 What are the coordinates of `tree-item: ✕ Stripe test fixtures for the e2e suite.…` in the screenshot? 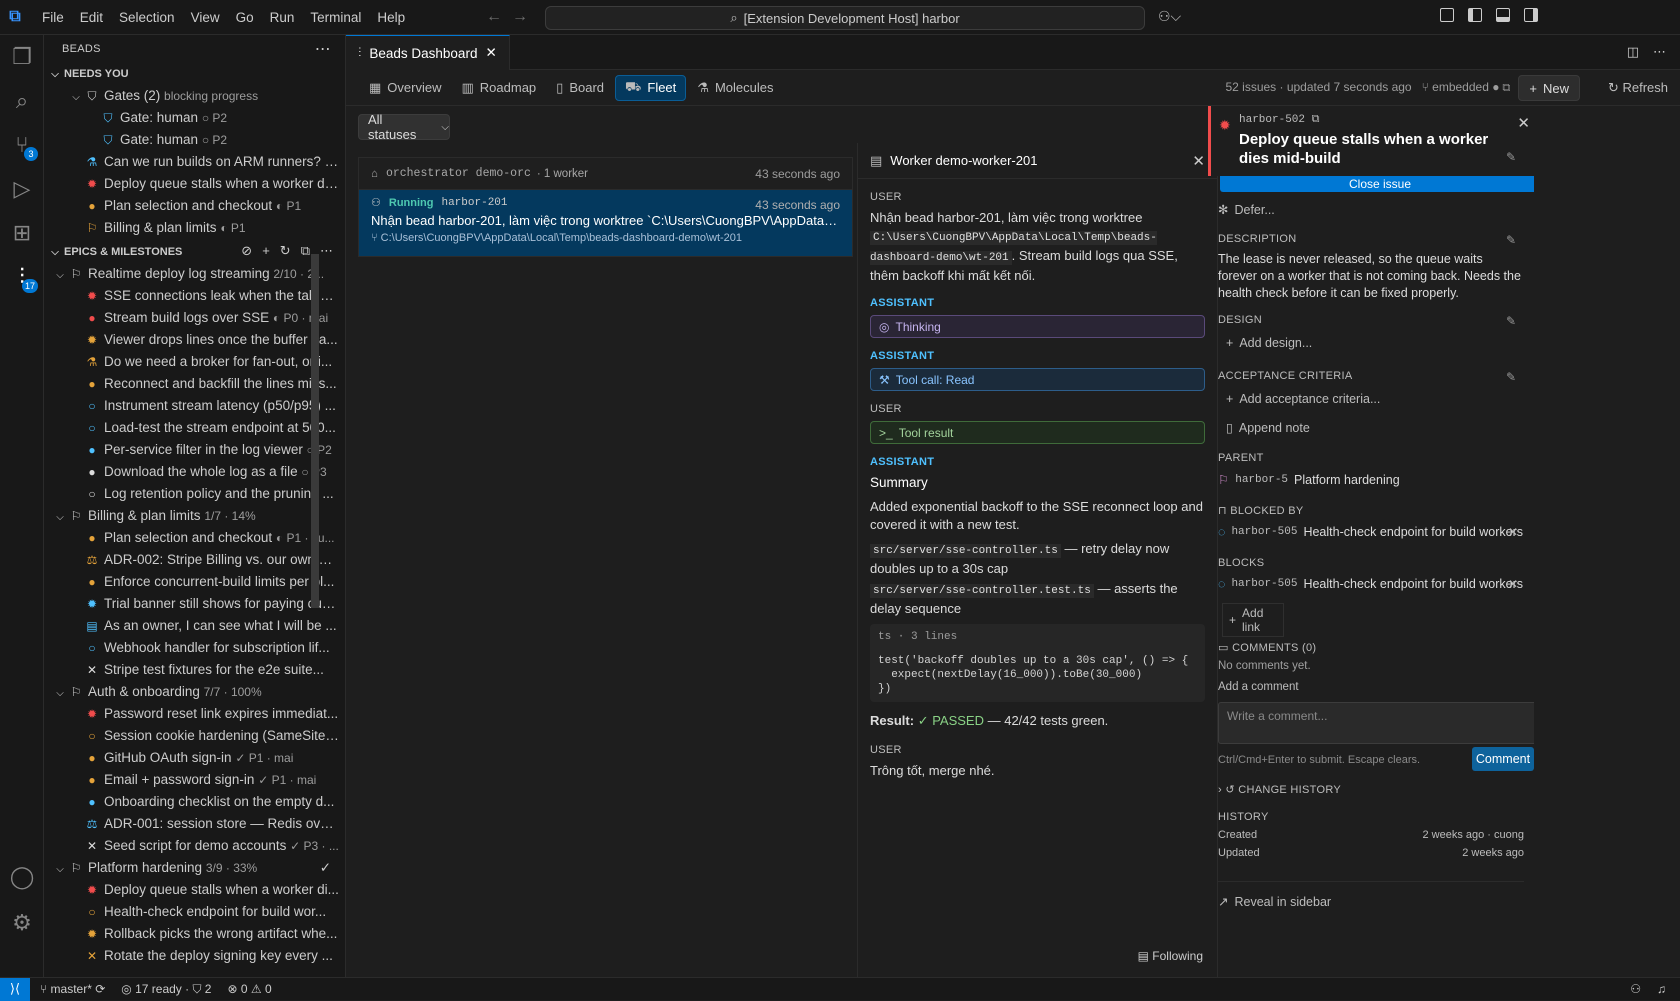 It's located at (194, 670).